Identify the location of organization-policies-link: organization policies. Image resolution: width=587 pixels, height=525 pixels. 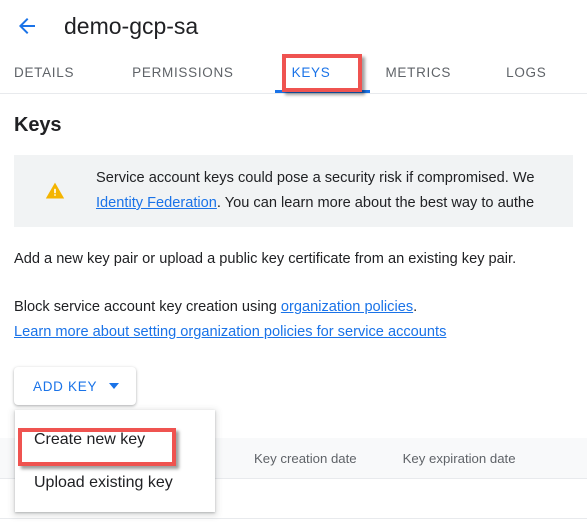
(347, 307).